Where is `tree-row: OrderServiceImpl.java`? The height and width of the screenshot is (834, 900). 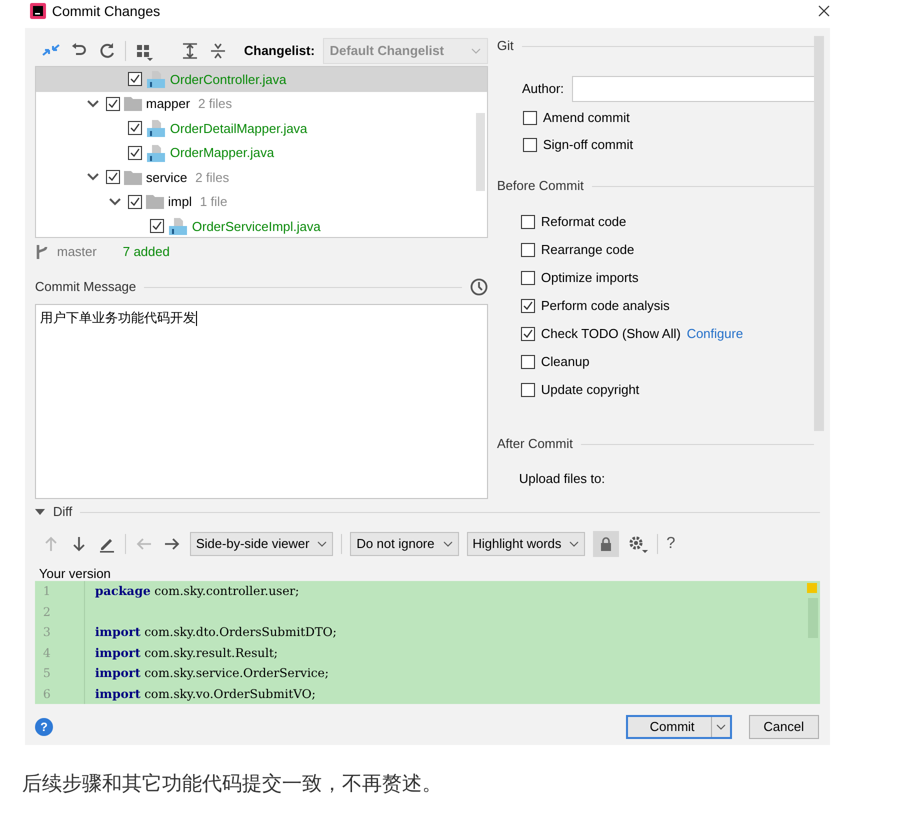 tree-row: OrderServiceImpl.java is located at coordinates (261, 225).